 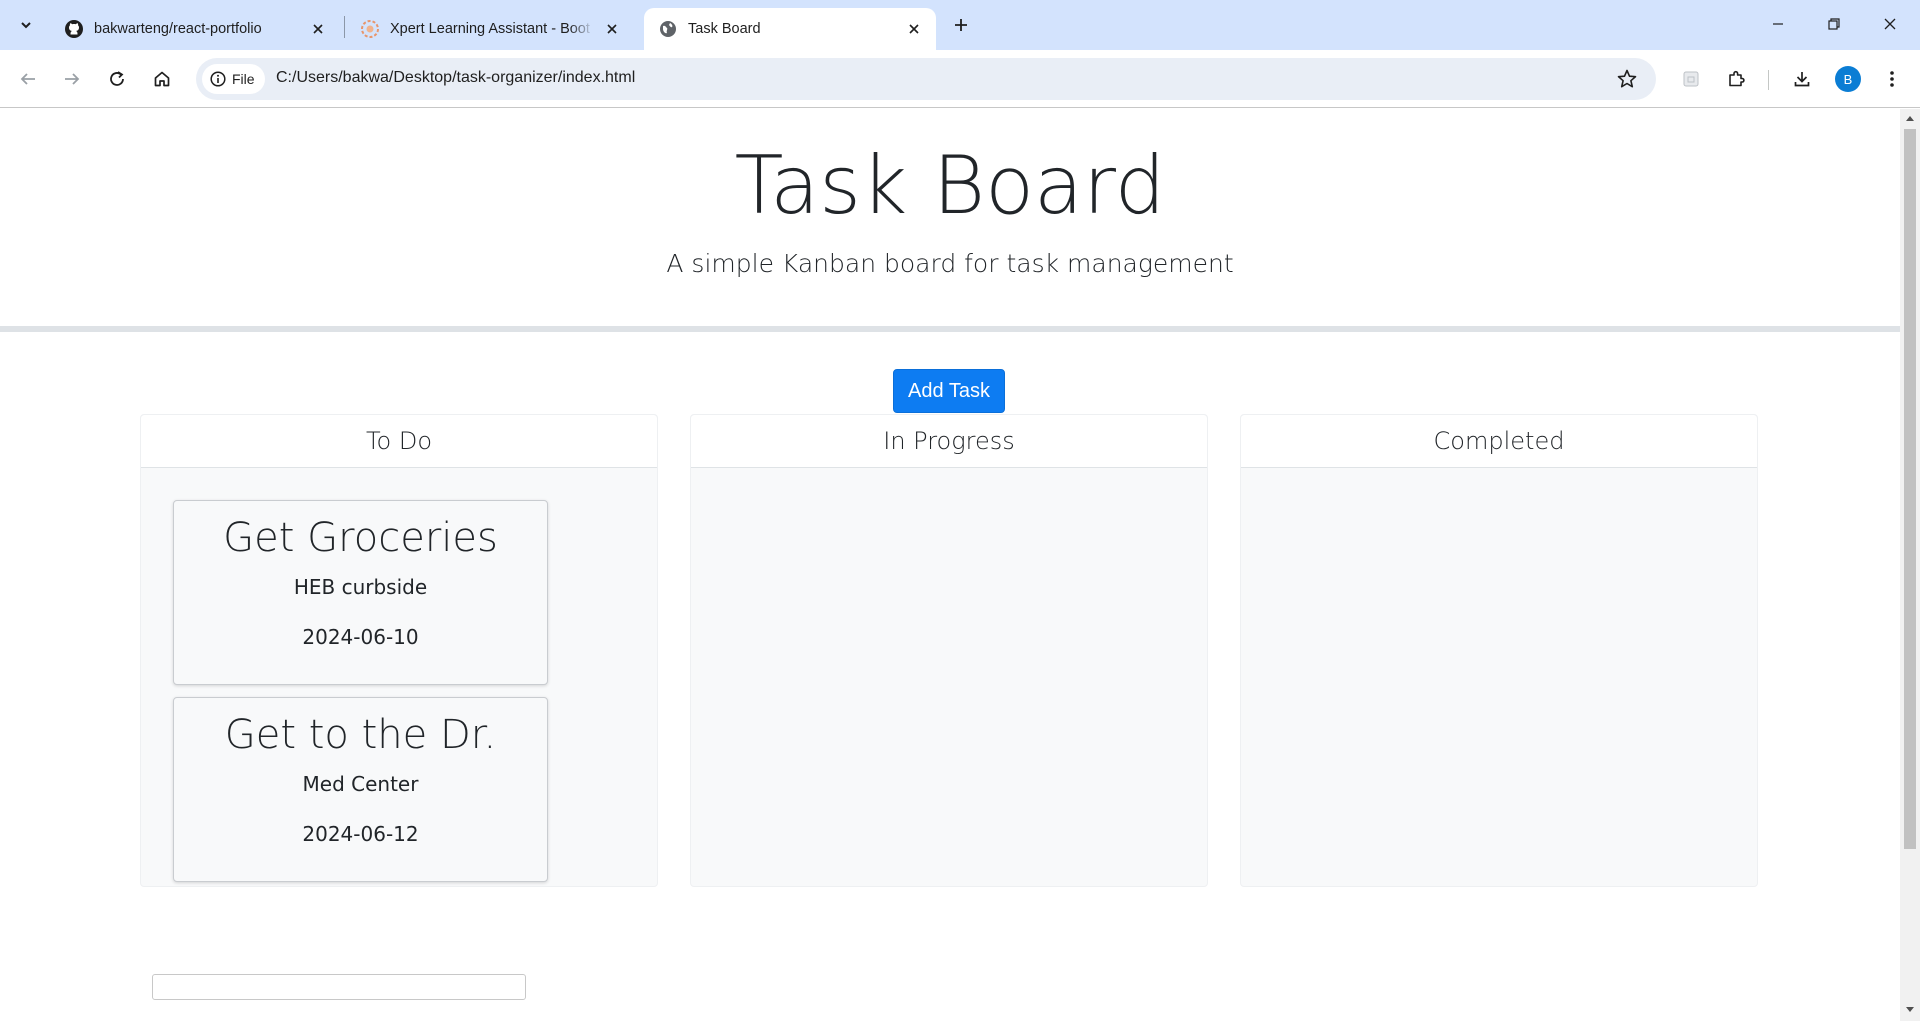 What do you see at coordinates (178, 29) in the screenshot?
I see `tab-title: bakwarteng/react-portfolio` at bounding box center [178, 29].